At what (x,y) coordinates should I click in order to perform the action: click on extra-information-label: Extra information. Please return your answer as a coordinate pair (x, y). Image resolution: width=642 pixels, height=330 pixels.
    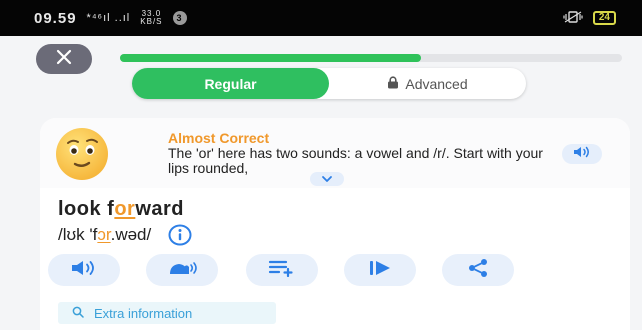
    Looking at the image, I should click on (143, 313).